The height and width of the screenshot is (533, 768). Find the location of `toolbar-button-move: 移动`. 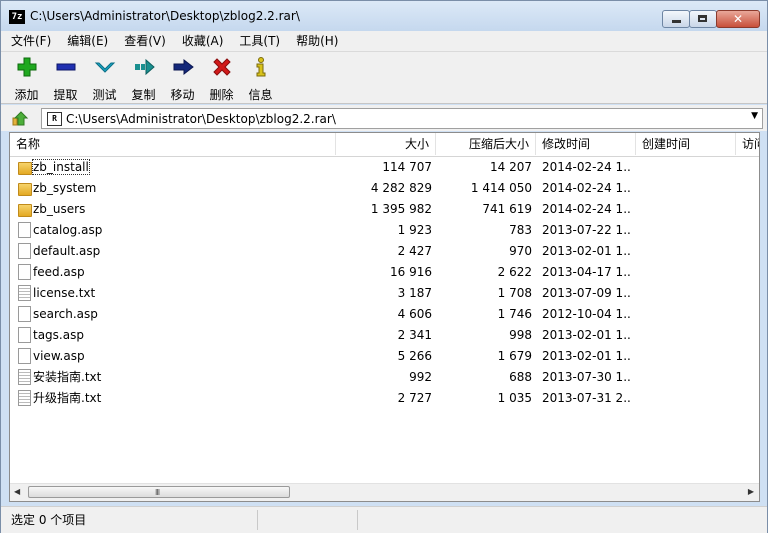

toolbar-button-move: 移动 is located at coordinates (182, 77).